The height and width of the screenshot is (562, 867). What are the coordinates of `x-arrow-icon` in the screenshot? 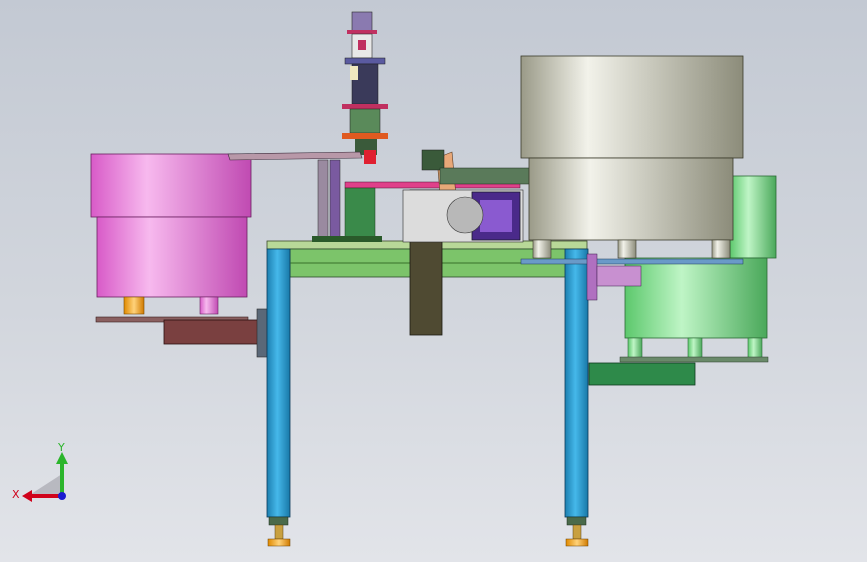 It's located at (27, 496).